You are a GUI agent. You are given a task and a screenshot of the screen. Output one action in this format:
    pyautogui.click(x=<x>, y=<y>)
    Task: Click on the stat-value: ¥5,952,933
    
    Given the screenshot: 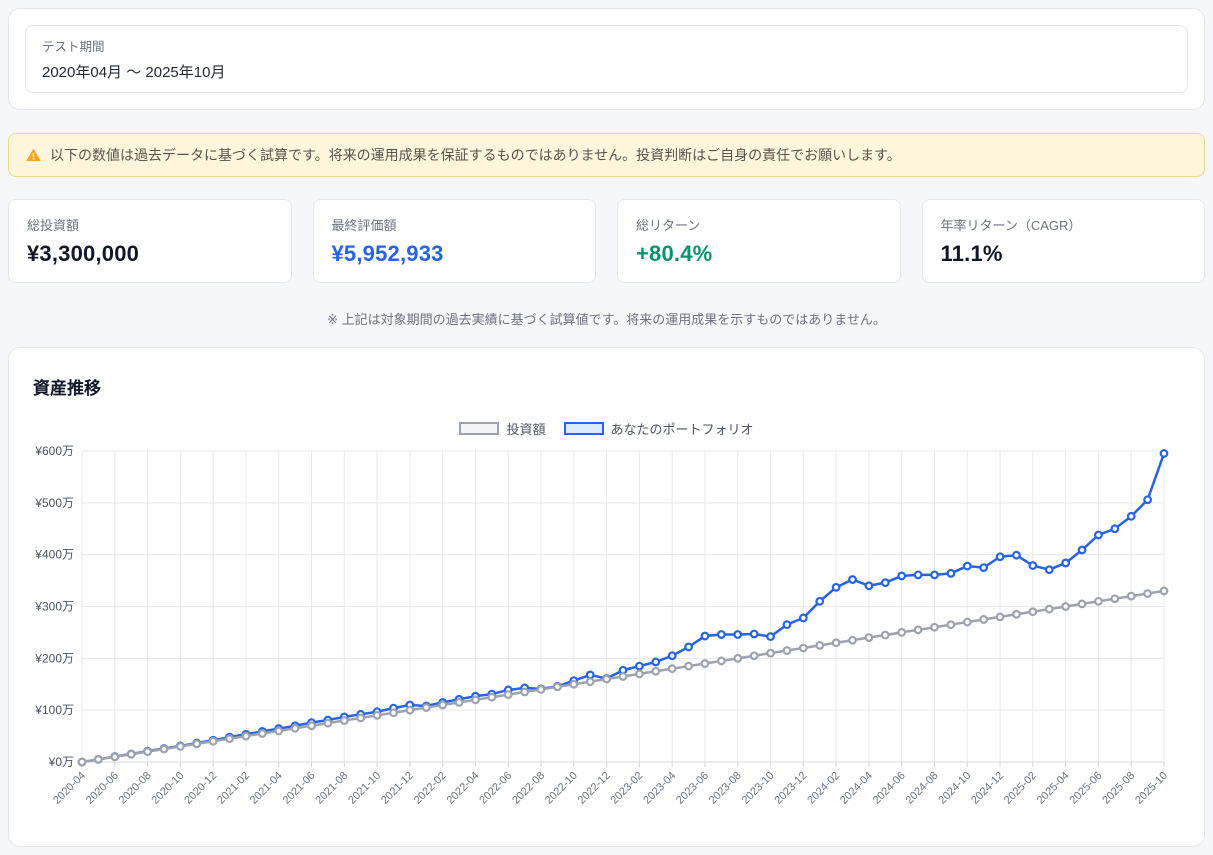 What is the action you would take?
    pyautogui.click(x=387, y=253)
    